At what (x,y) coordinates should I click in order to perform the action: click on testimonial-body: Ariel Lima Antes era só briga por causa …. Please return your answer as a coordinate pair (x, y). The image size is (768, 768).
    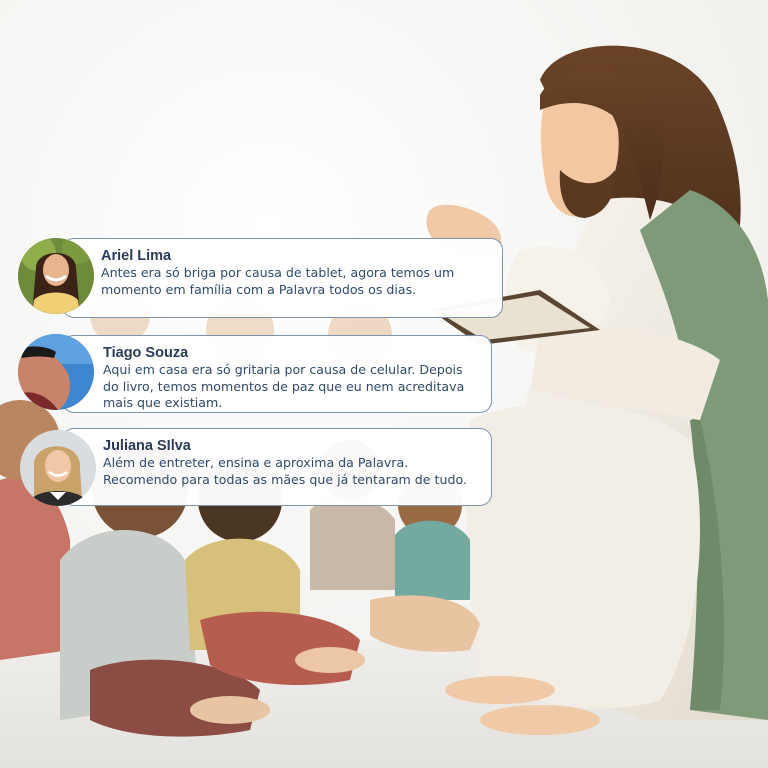
    Looking at the image, I should click on (294, 273).